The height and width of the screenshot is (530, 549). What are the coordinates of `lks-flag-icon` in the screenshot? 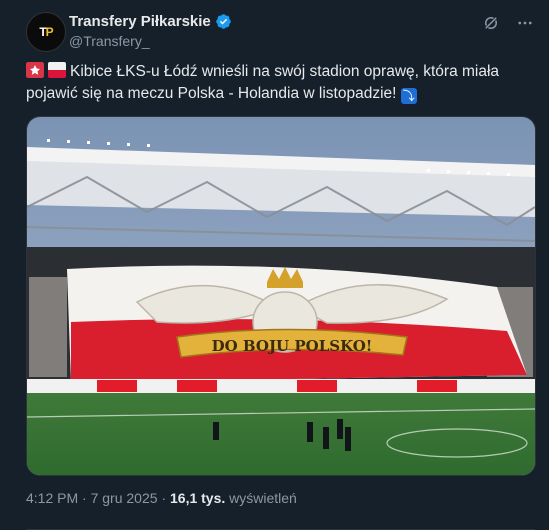 It's located at (35, 70).